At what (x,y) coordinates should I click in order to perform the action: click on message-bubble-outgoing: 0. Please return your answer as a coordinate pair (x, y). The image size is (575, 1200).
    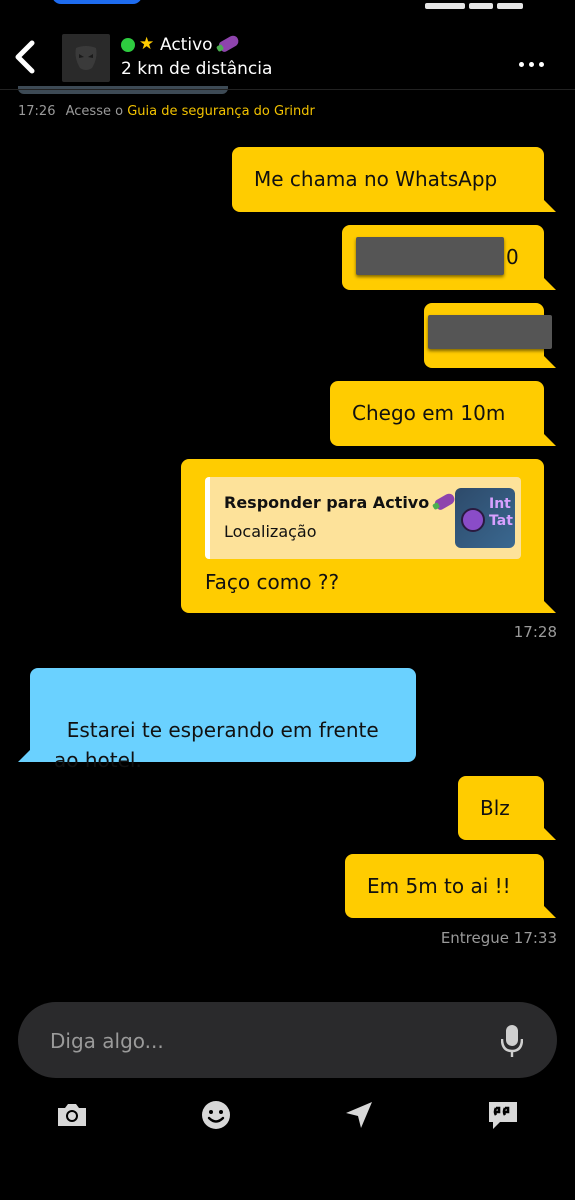
    Looking at the image, I should click on (449, 257).